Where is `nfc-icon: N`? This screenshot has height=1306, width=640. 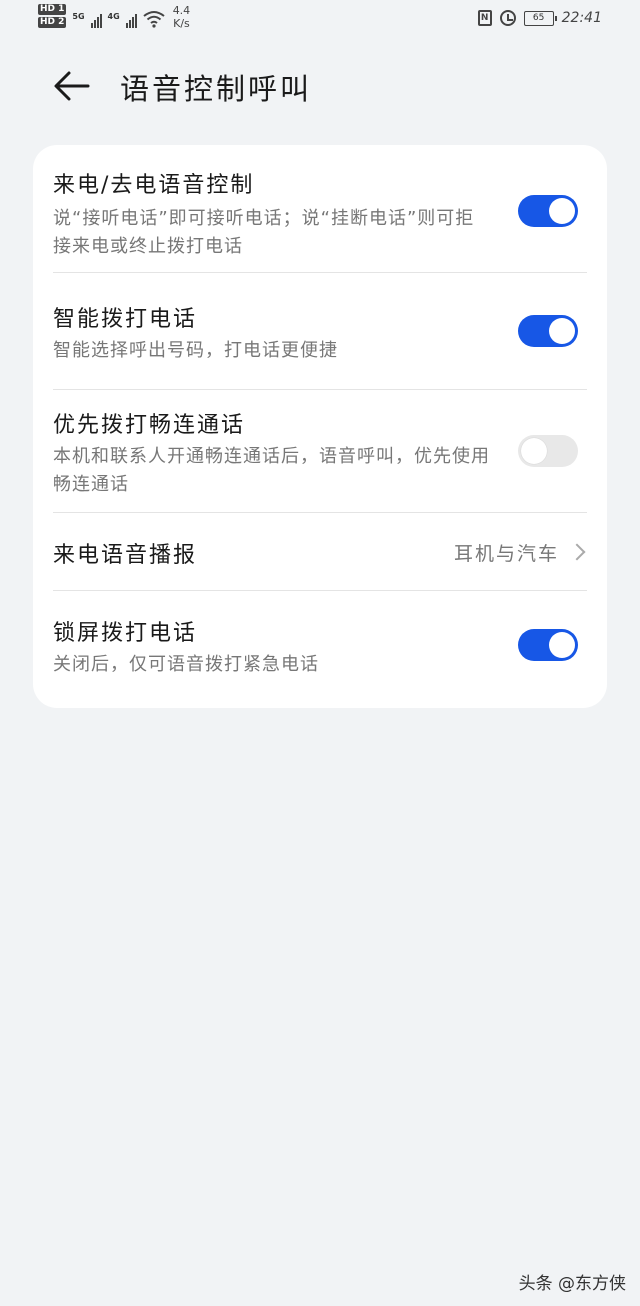 nfc-icon: N is located at coordinates (484, 18).